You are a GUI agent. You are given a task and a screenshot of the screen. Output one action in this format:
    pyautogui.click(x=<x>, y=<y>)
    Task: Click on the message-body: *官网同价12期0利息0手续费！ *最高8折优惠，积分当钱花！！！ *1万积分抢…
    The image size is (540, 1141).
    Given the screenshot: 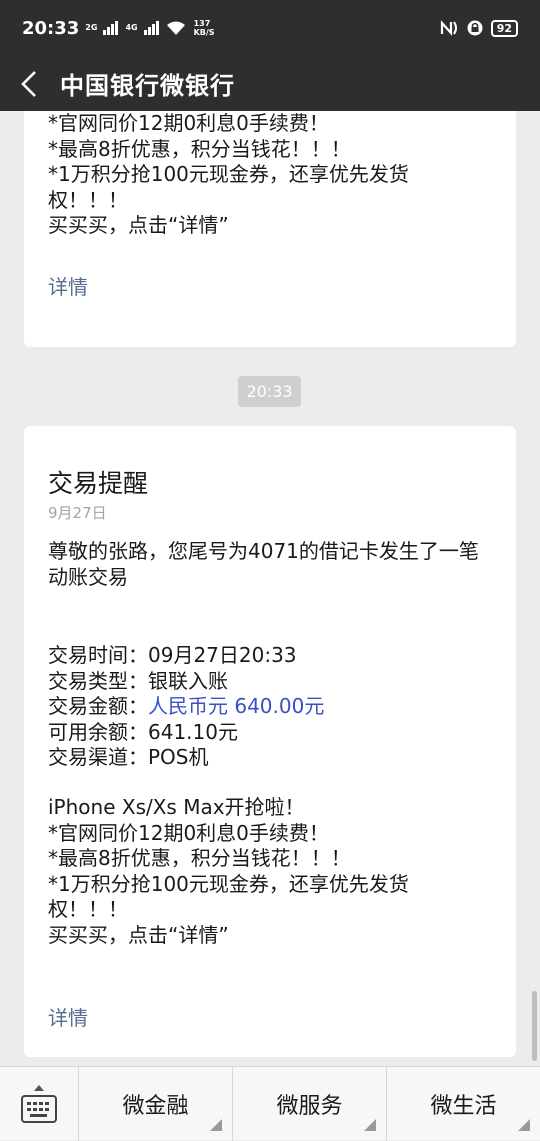 What is the action you would take?
    pyautogui.click(x=228, y=175)
    